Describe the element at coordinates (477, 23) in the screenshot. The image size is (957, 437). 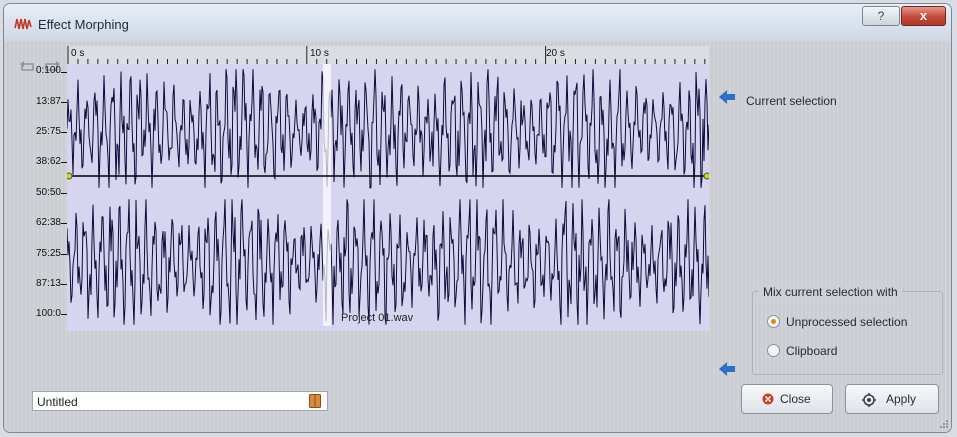
I see `title-bar: Effect Morphing ? x` at that location.